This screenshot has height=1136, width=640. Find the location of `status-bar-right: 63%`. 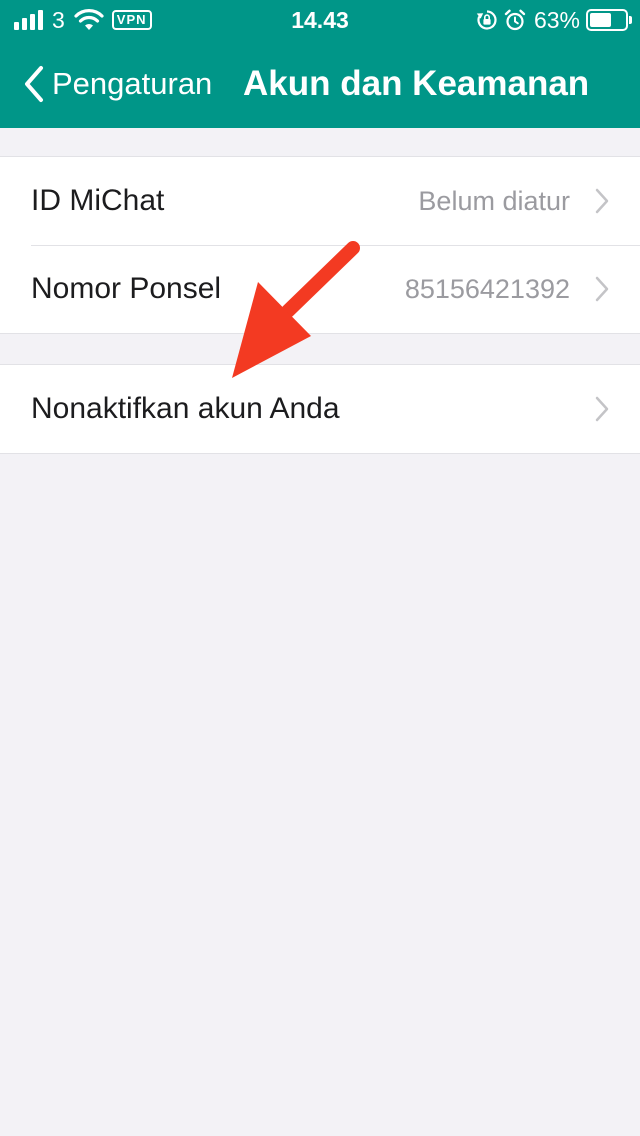

status-bar-right: 63% is located at coordinates (554, 20).